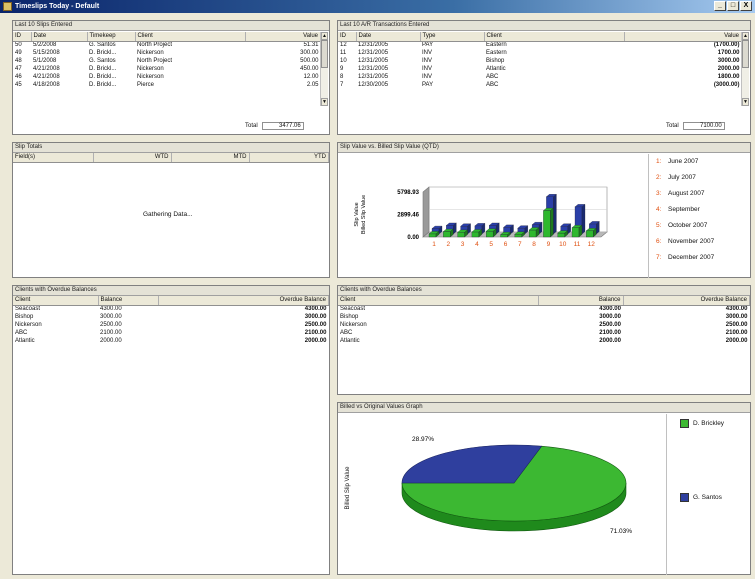 Image resolution: width=755 pixels, height=579 pixels. Describe the element at coordinates (132, 158) in the screenshot. I see `col-wtd: WTD` at that location.